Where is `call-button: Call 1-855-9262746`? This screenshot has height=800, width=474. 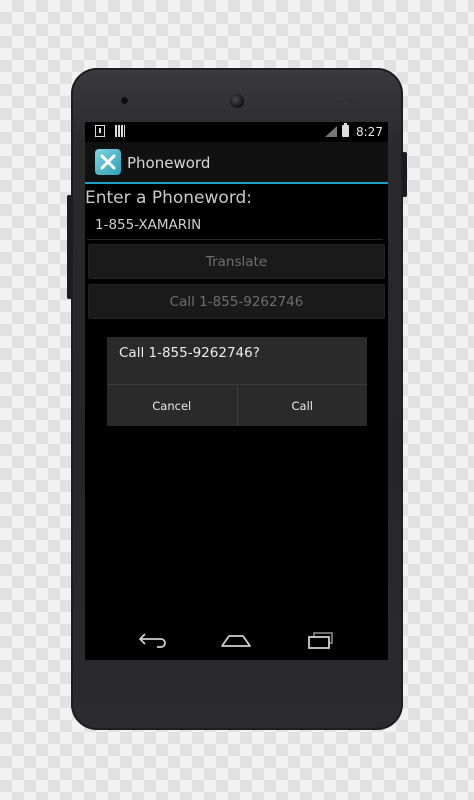
call-button: Call 1-855-9262746 is located at coordinates (236, 301).